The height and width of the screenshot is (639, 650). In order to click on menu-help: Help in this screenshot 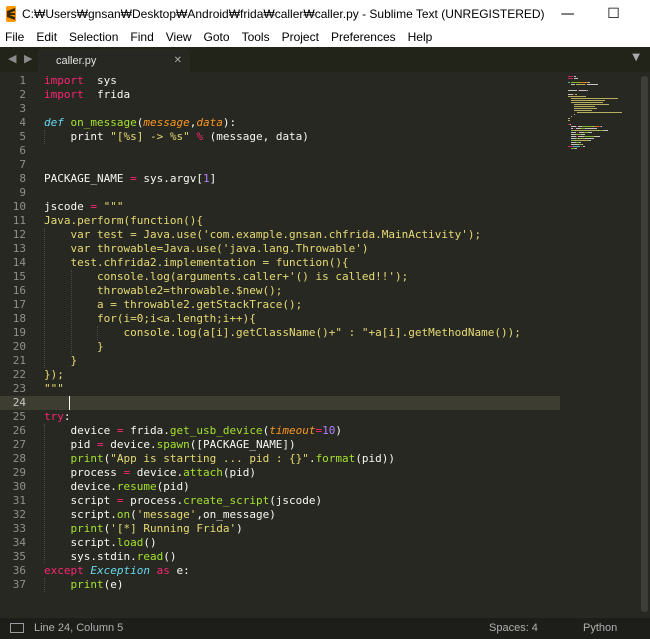, I will do `click(420, 37)`.